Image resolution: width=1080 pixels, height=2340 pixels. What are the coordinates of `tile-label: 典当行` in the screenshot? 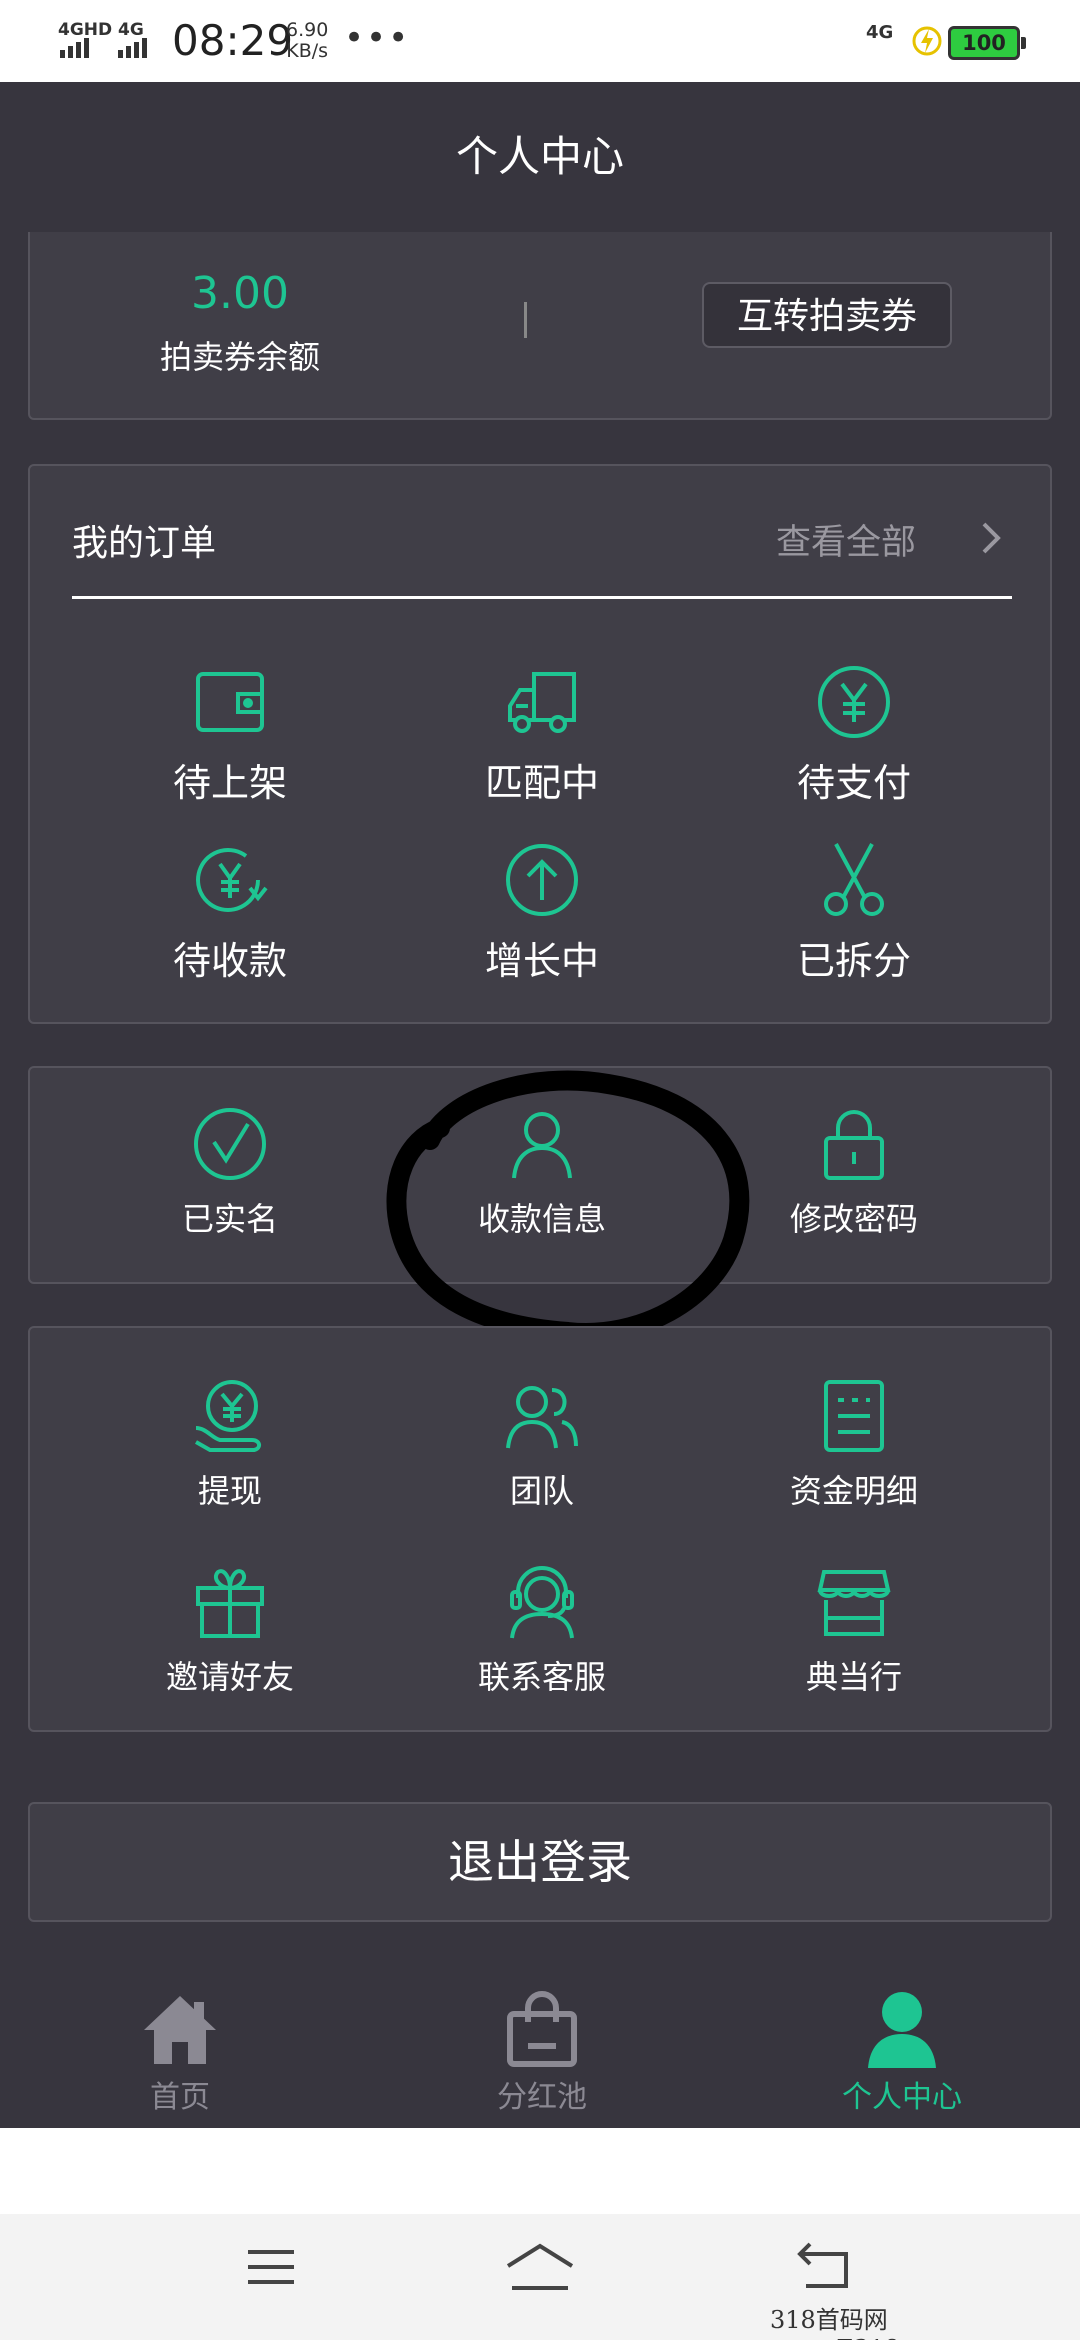 It's located at (853, 1677).